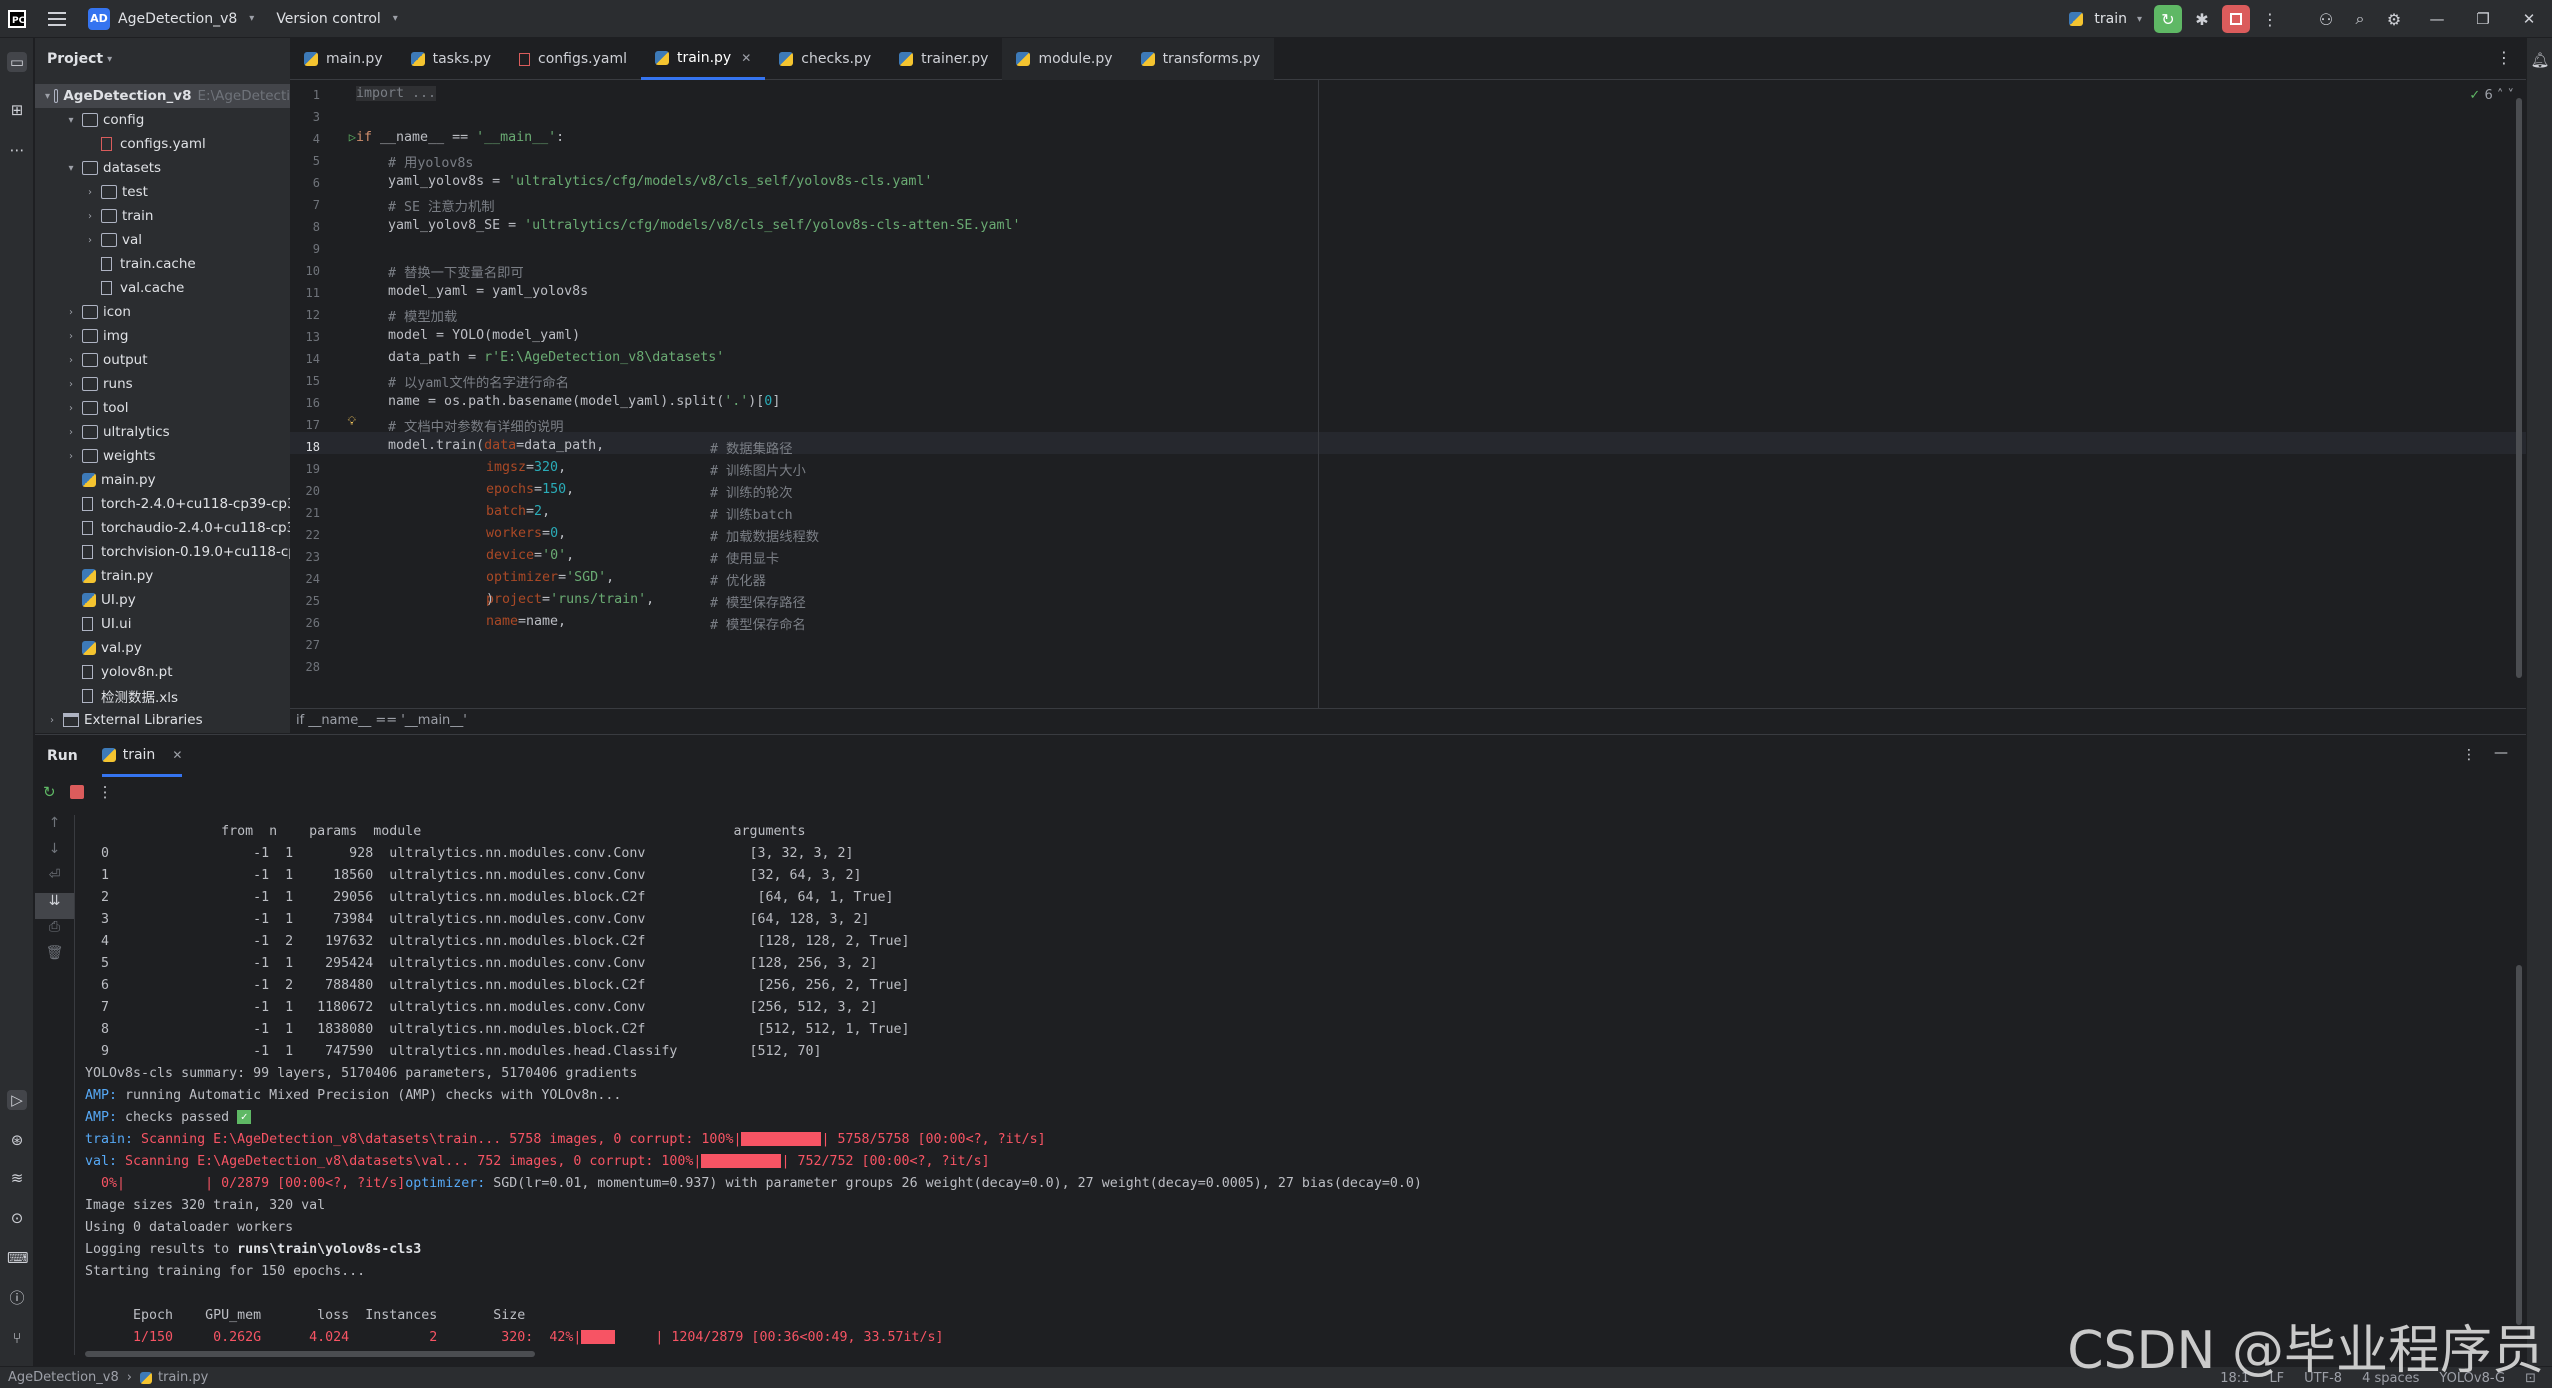 Image resolution: width=2552 pixels, height=1388 pixels. I want to click on run-tool-icon: ▷, so click(17, 1100).